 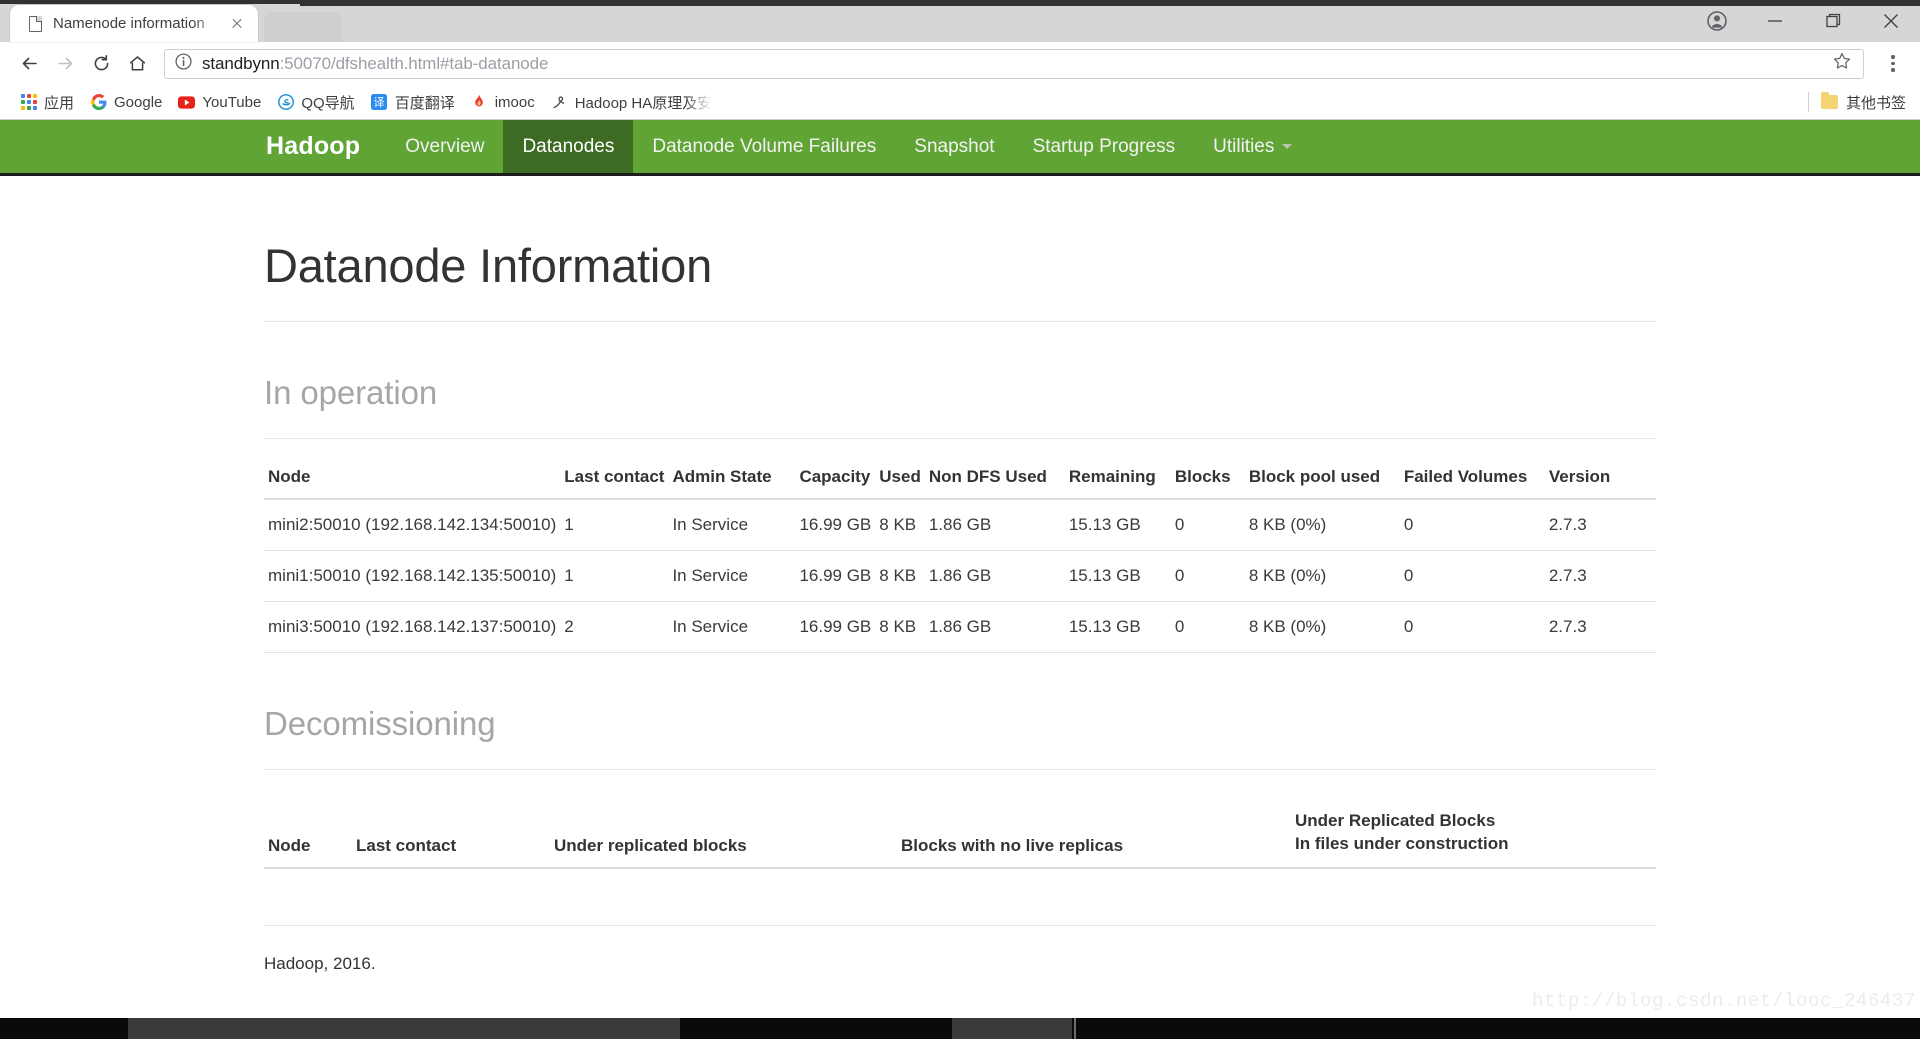 I want to click on bookmark-qq-nav: QQ导航, so click(x=315, y=102).